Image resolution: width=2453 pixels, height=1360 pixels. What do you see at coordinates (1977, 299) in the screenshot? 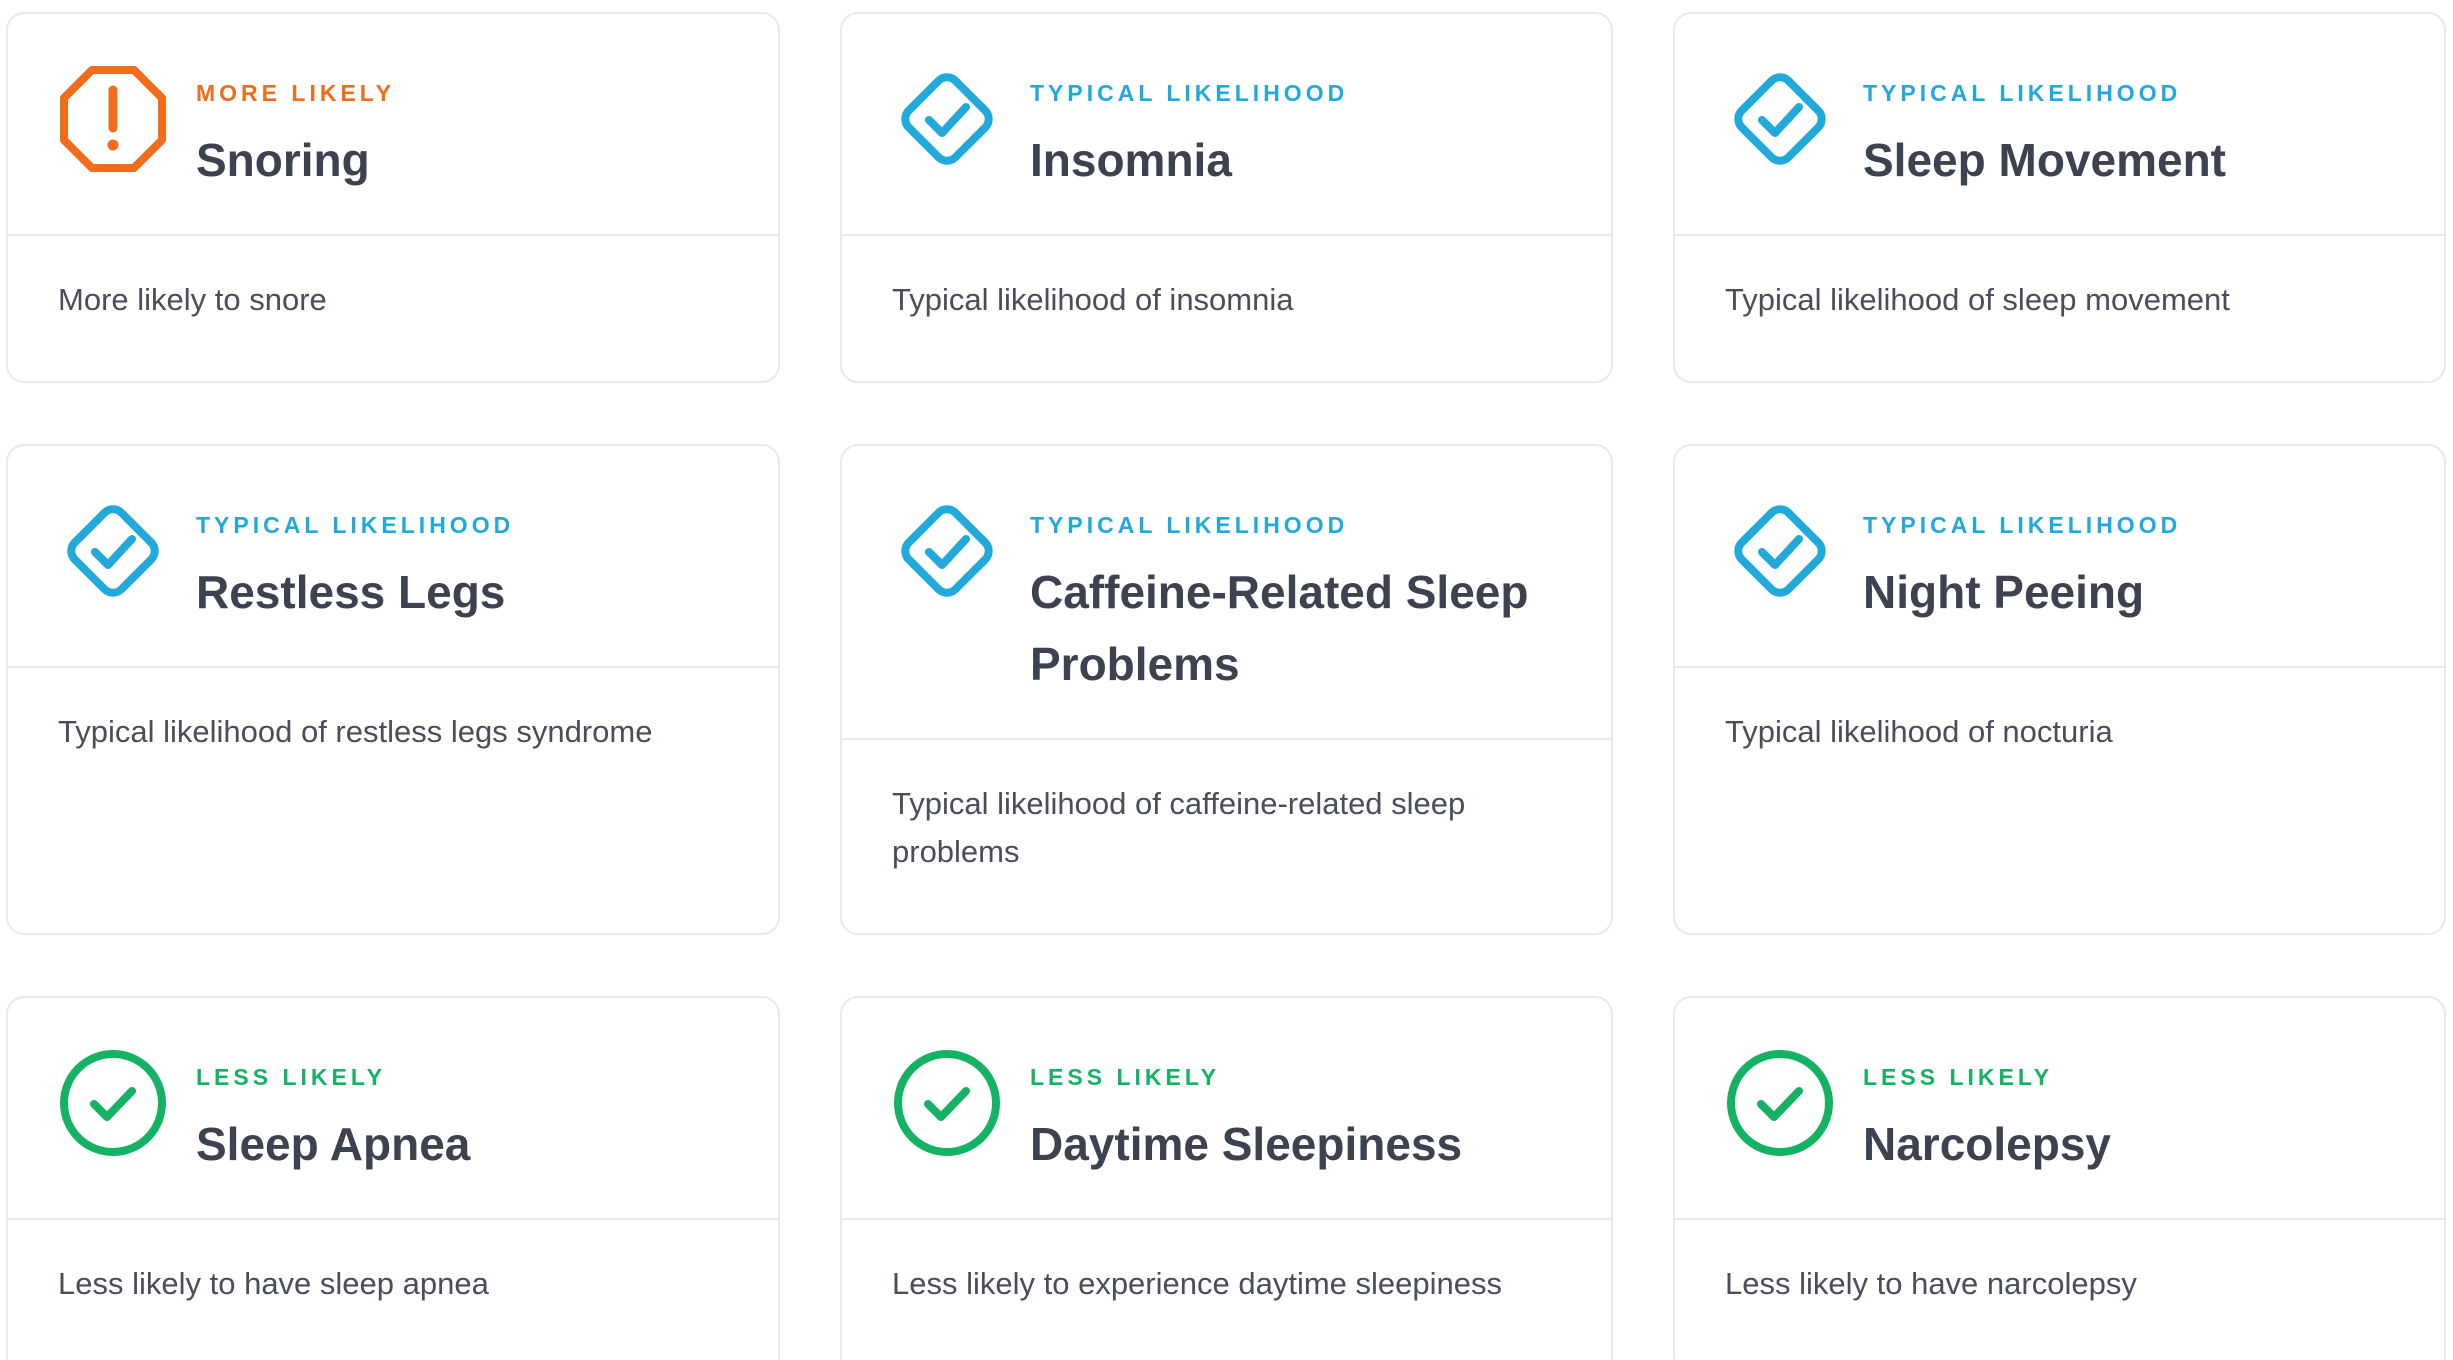
I see `trait-description: Typical likelihood of sleep movement` at bounding box center [1977, 299].